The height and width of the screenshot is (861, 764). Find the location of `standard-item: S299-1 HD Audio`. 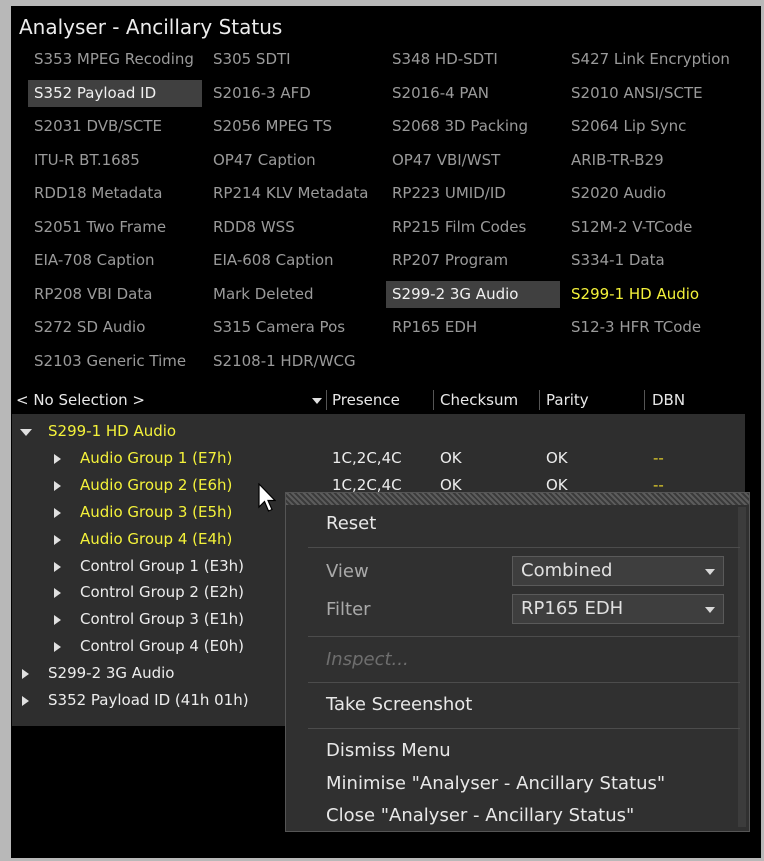

standard-item: S299-1 HD Audio is located at coordinates (652, 294).